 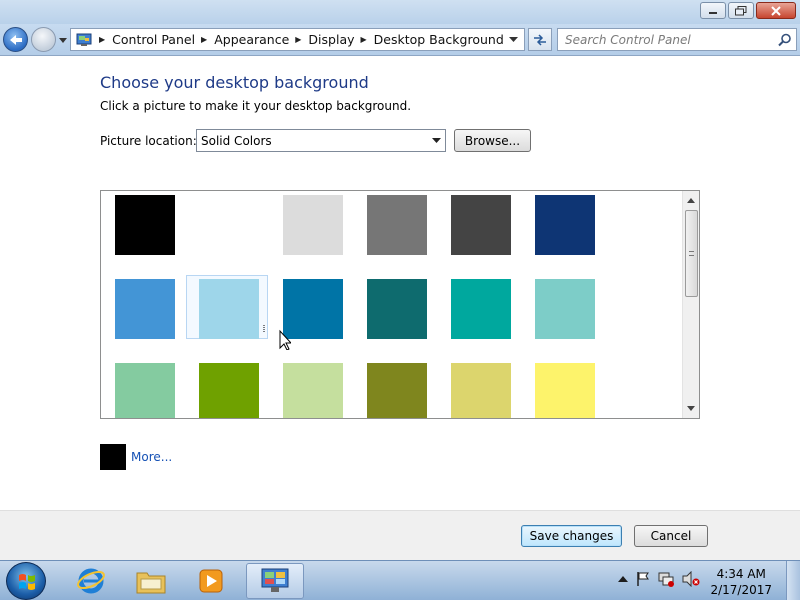 I want to click on clock-time: 4:34 AM, so click(x=741, y=574).